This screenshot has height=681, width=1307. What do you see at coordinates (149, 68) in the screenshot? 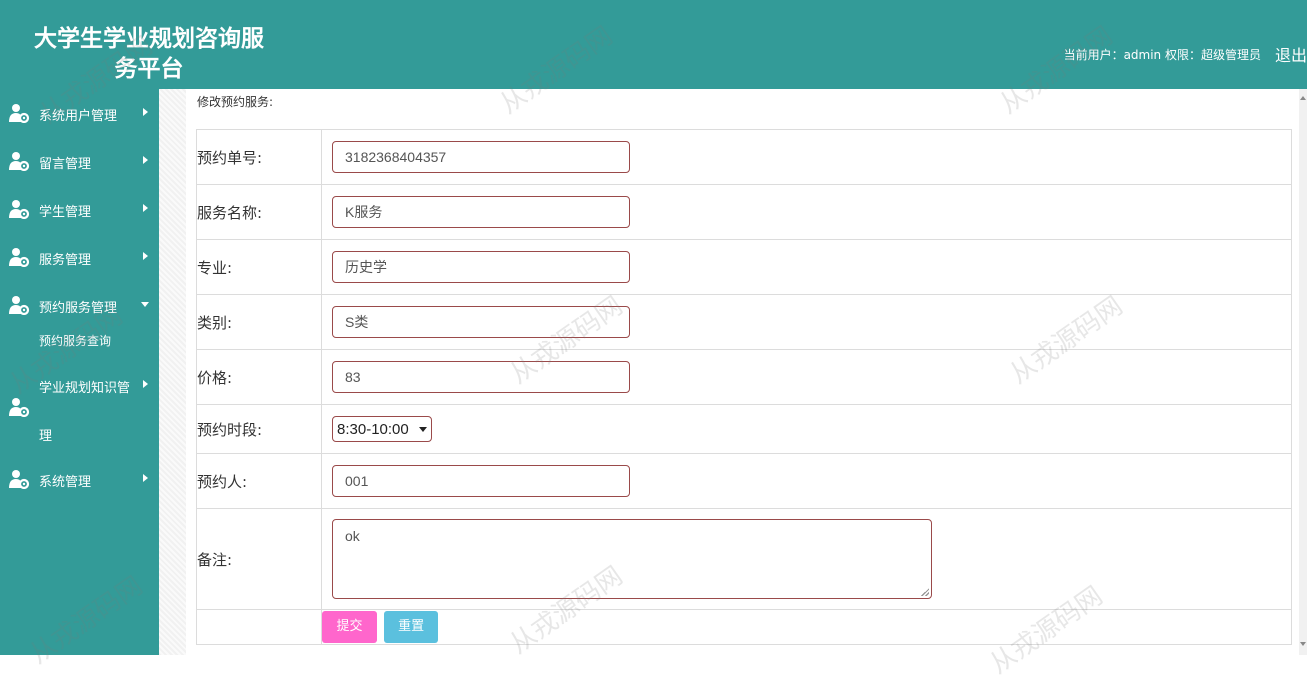
I see `app-title-line2: 务平台` at bounding box center [149, 68].